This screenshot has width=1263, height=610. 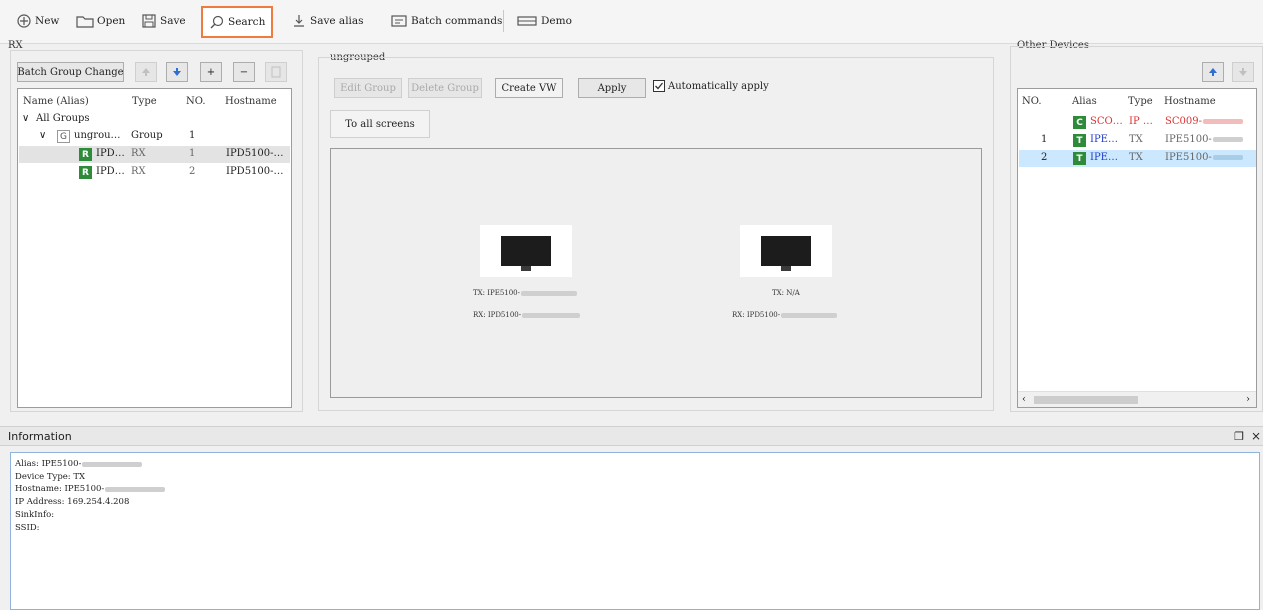 What do you see at coordinates (544, 21) in the screenshot?
I see `demo-button: Demo` at bounding box center [544, 21].